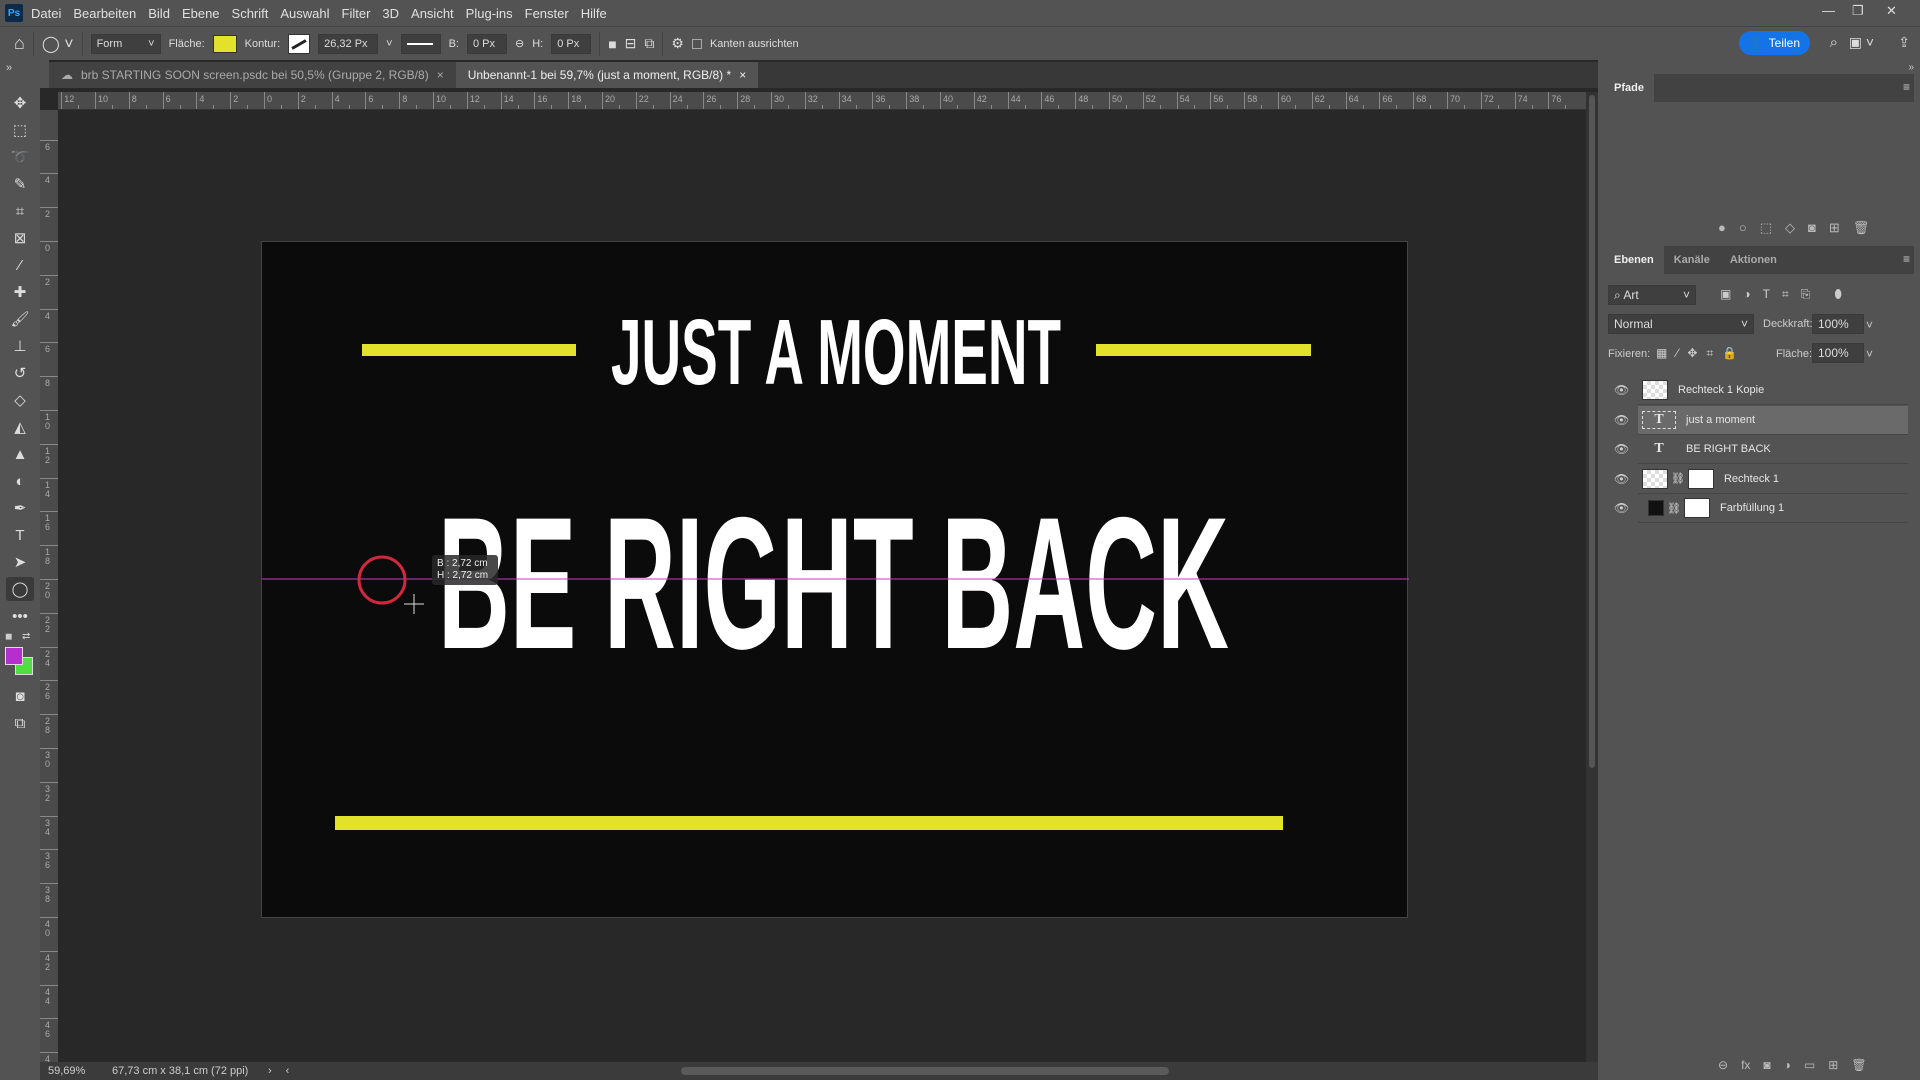 This screenshot has height=1080, width=1920. What do you see at coordinates (270, 1071) in the screenshot?
I see `chevron-right-icon: ›` at bounding box center [270, 1071].